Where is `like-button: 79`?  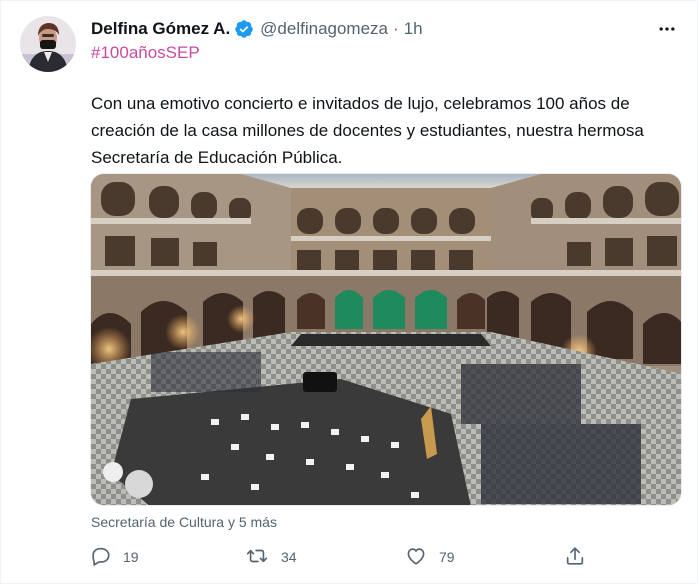
like-button: 79 is located at coordinates (430, 557).